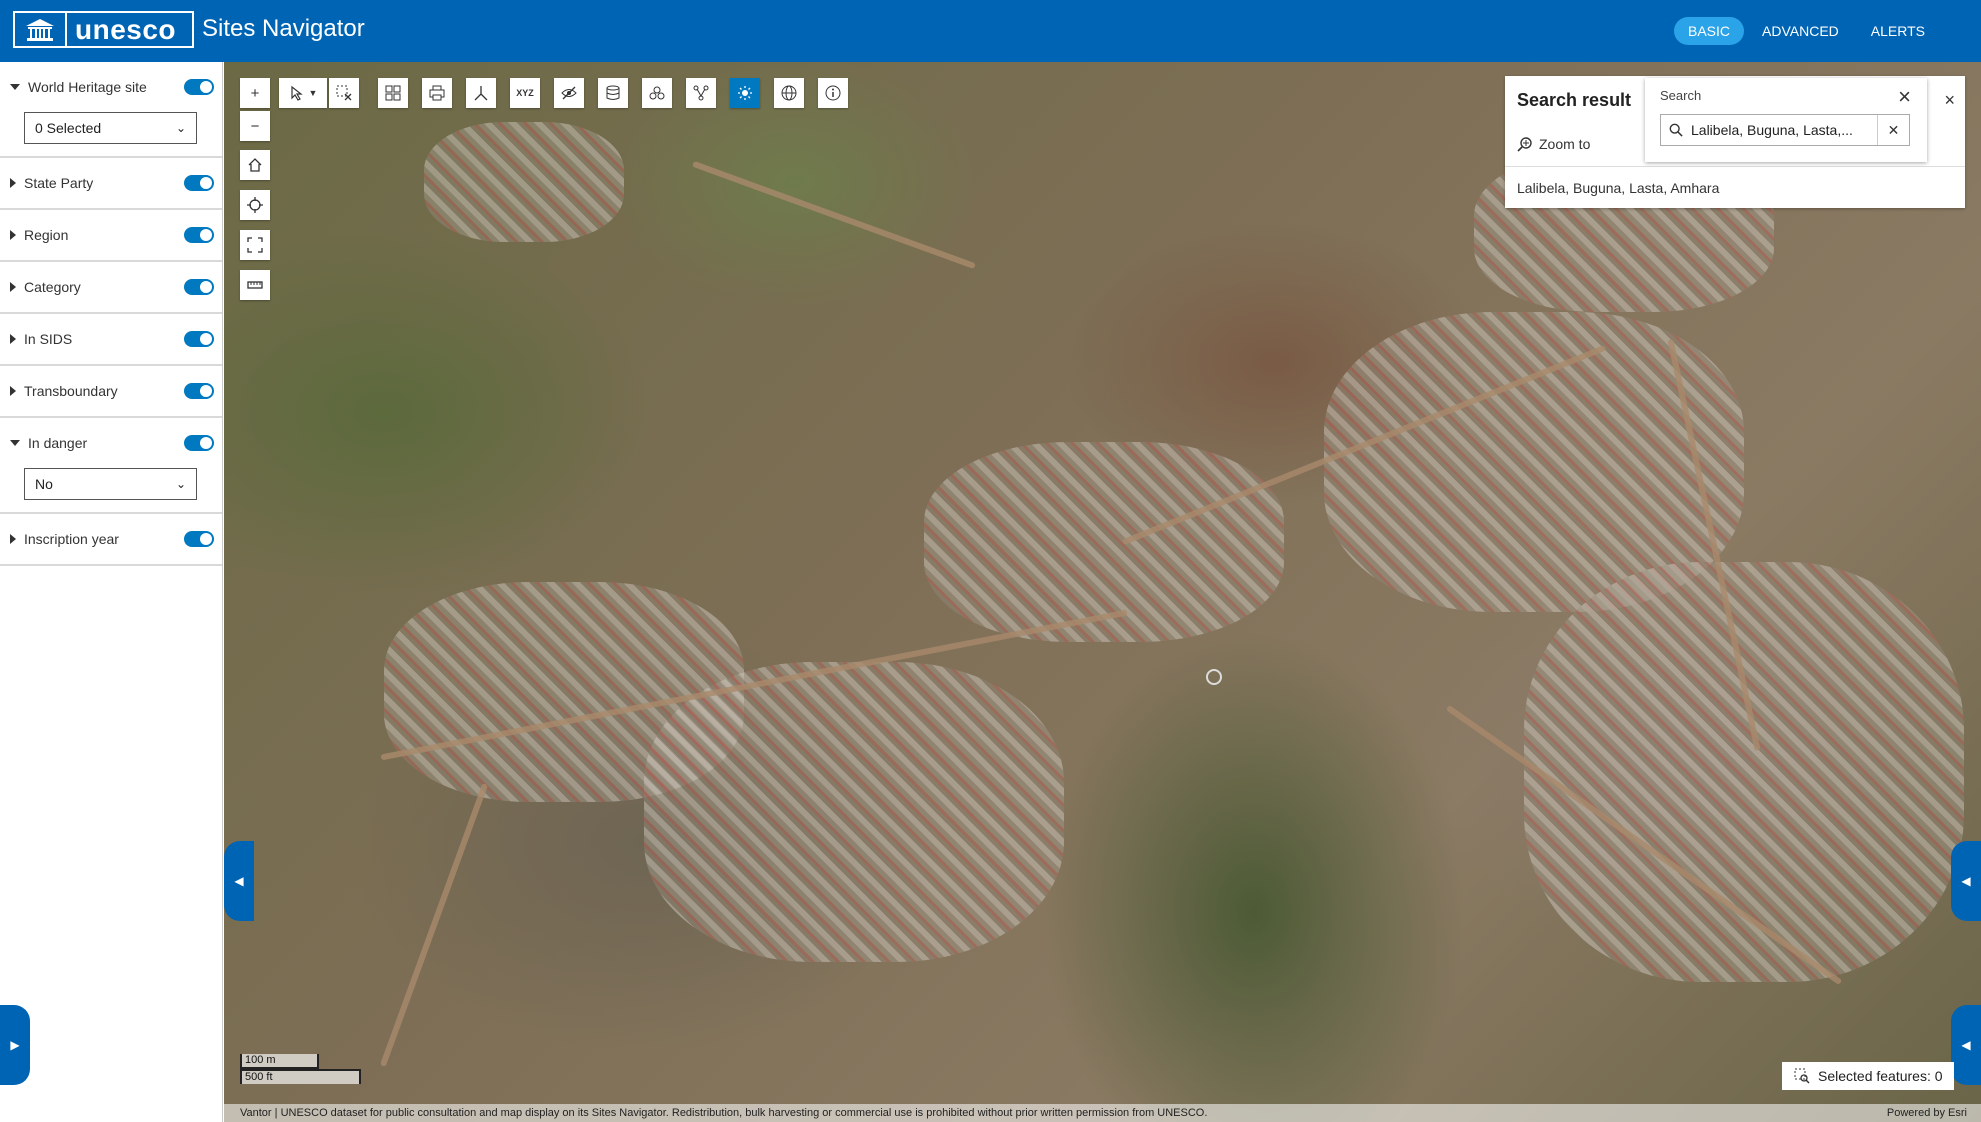  I want to click on zoom-in-icon, so click(1524, 144).